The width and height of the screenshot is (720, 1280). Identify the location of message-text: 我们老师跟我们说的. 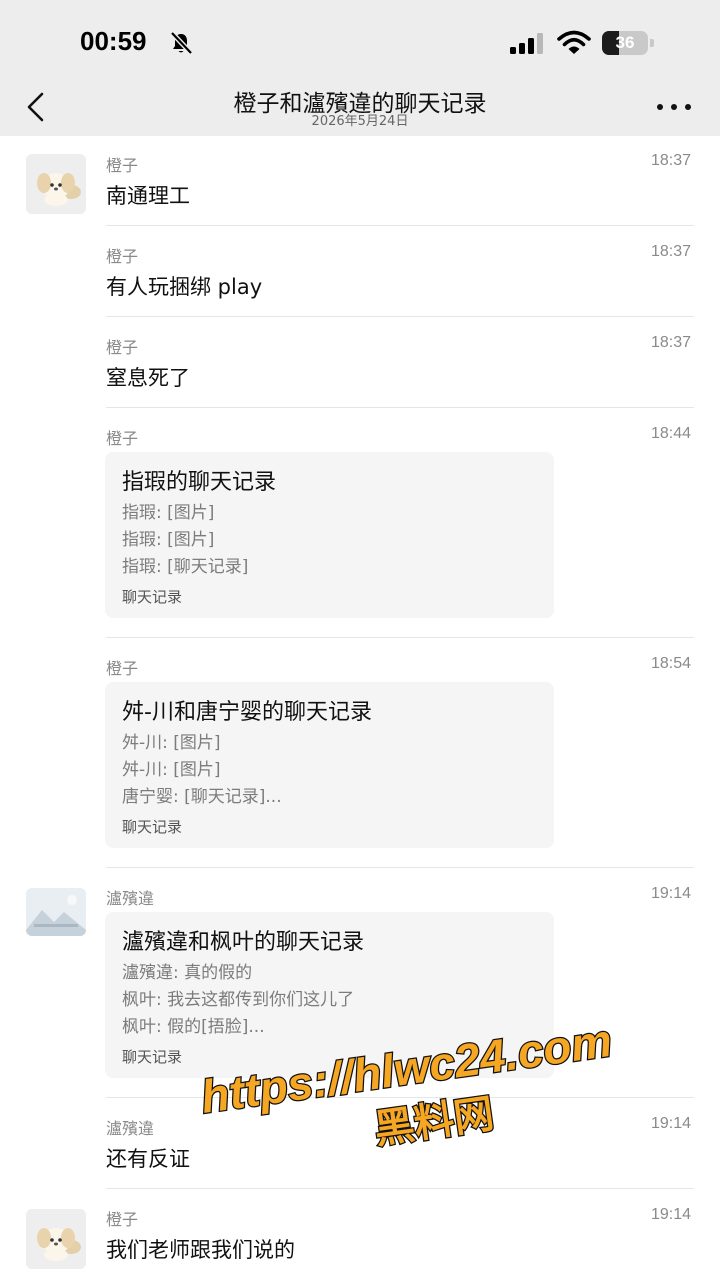
(200, 1249).